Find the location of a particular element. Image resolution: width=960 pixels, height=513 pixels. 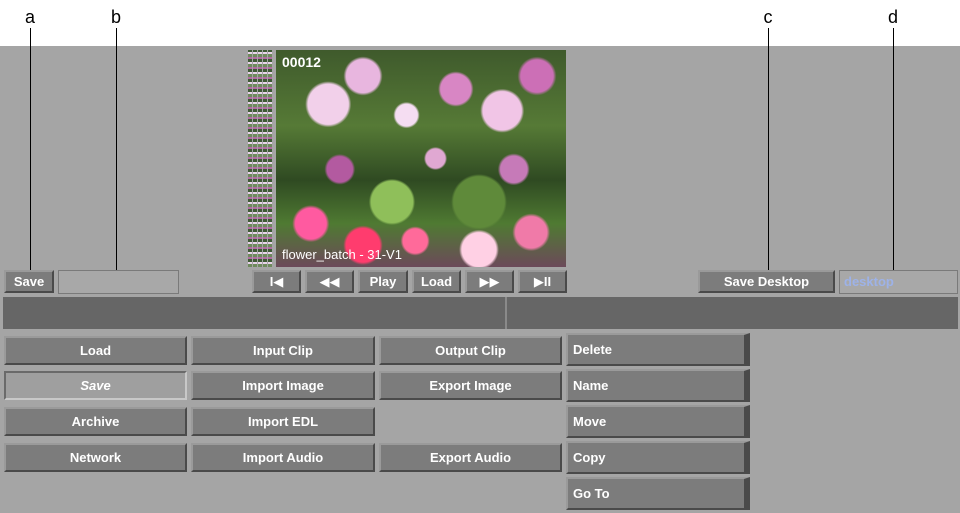

clip-name-field is located at coordinates (118, 282).